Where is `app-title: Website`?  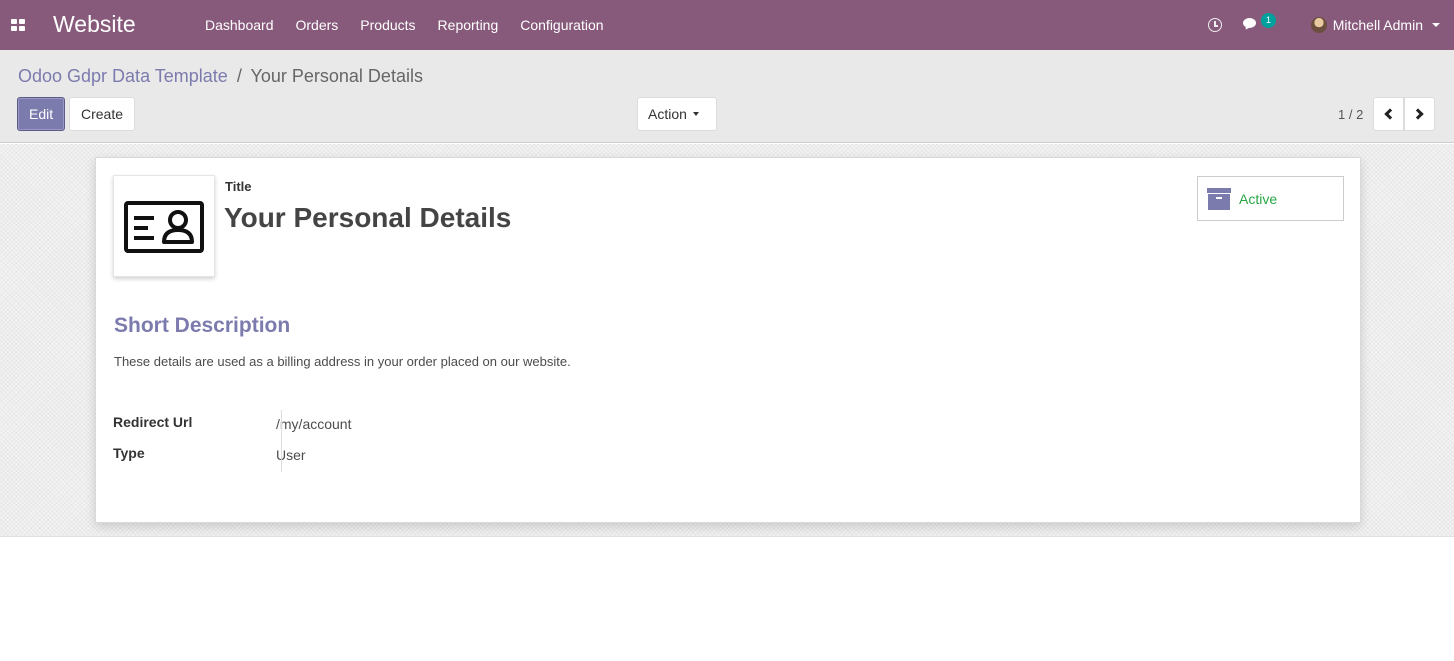 app-title: Website is located at coordinates (94, 24).